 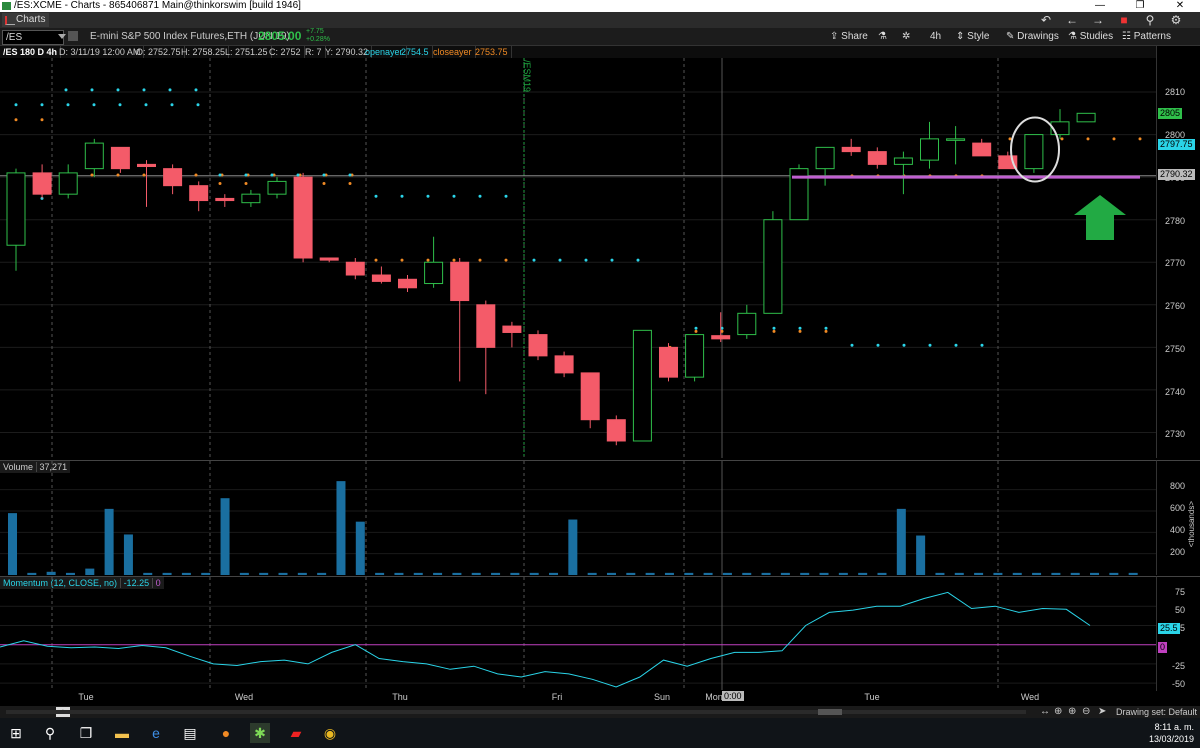 I want to click on momentum-current-tag: 25.5, so click(x=1169, y=628).